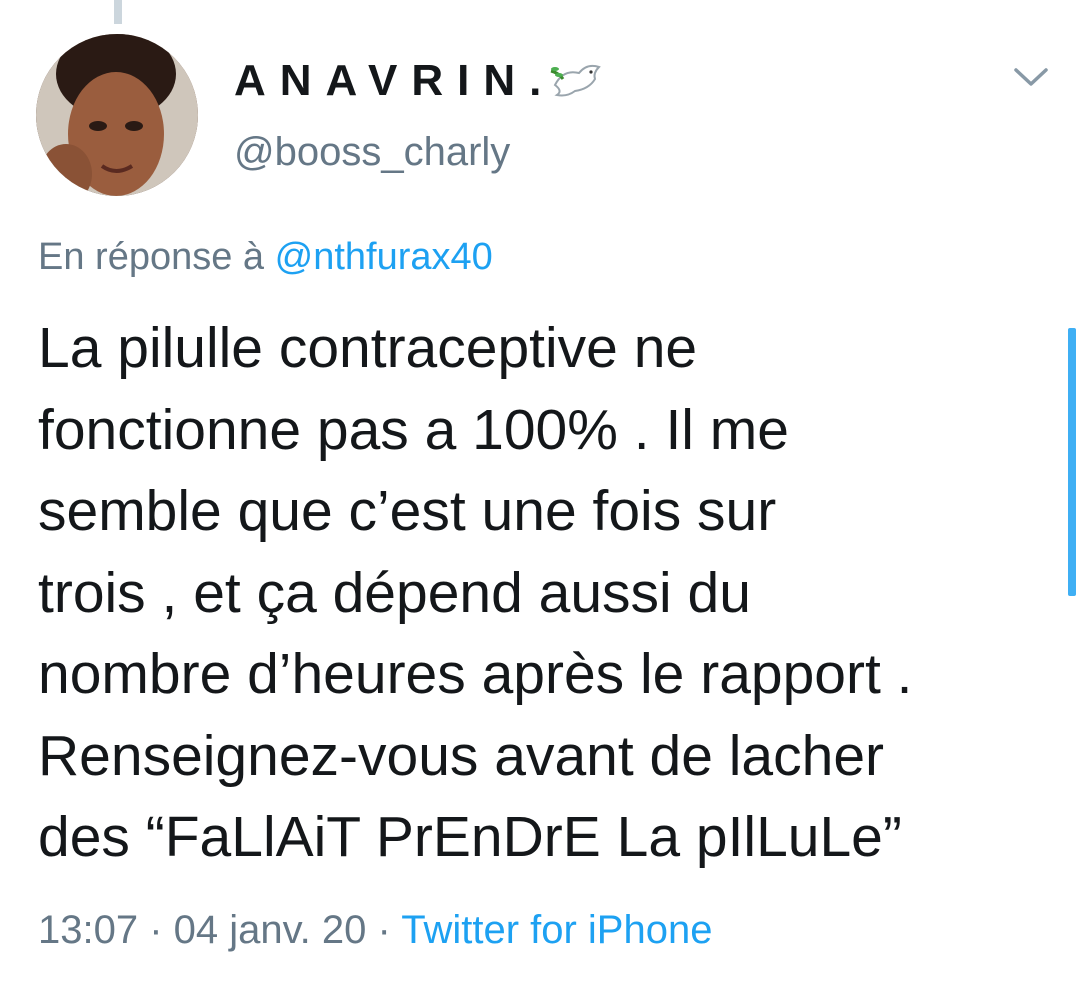  Describe the element at coordinates (118, 12) in the screenshot. I see `thread-connector-line` at that location.